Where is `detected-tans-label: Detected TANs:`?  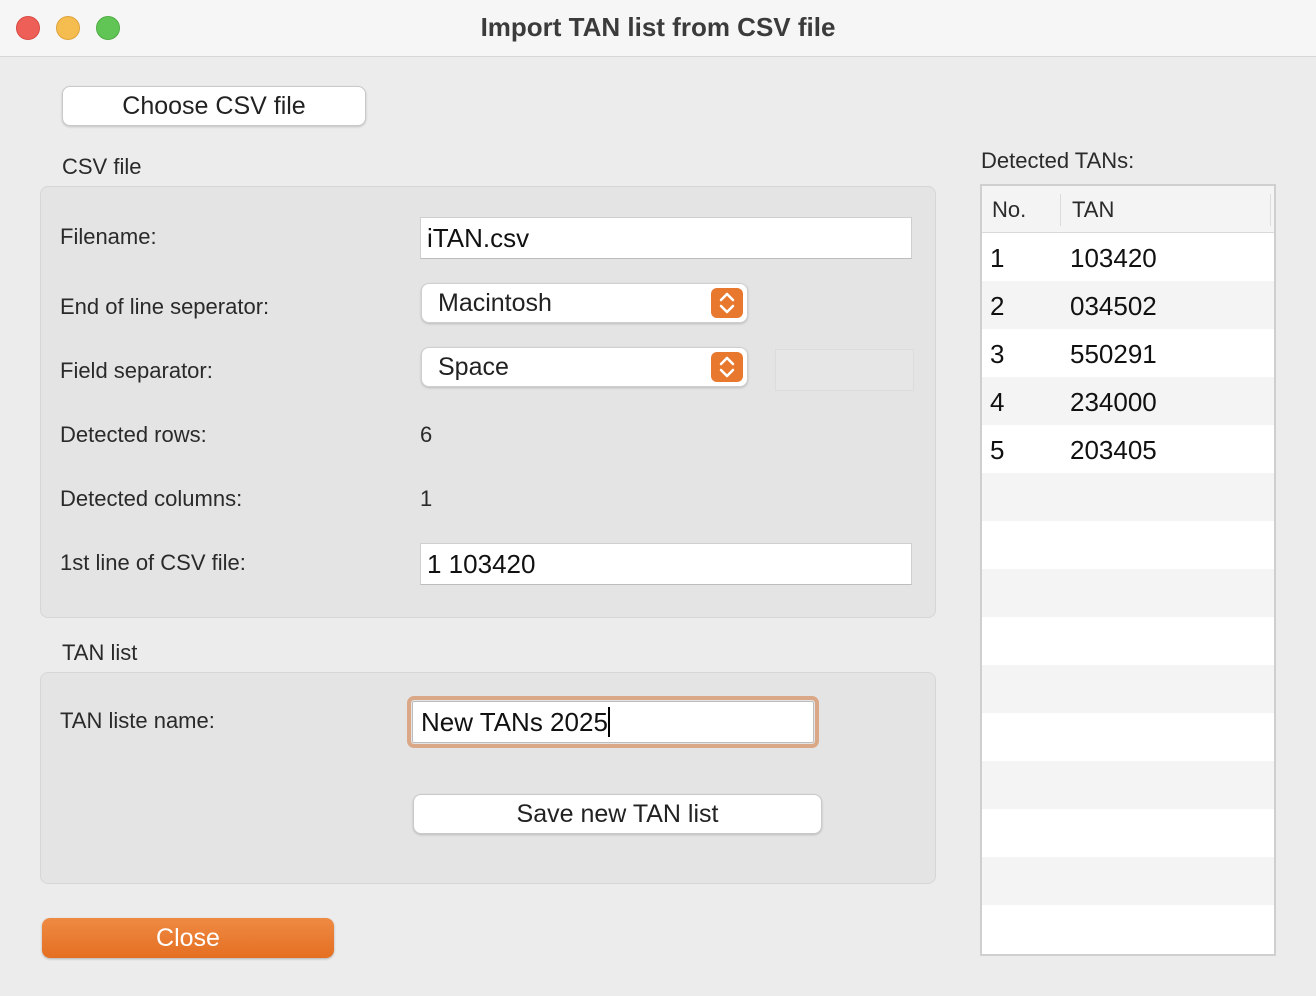 detected-tans-label: Detected TANs: is located at coordinates (1058, 160).